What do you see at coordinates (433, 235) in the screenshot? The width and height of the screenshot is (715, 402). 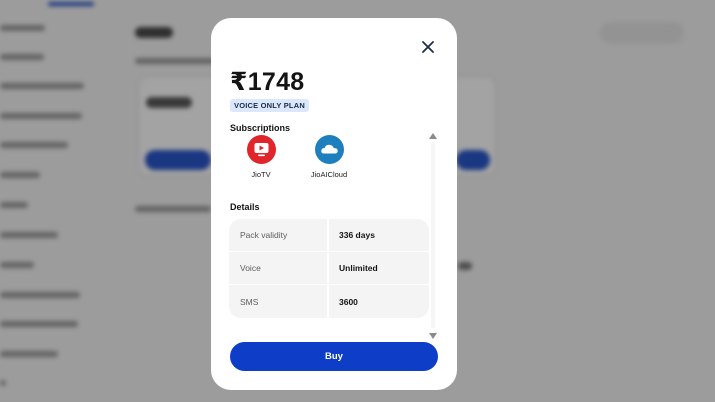 I see `scrollbar-track` at bounding box center [433, 235].